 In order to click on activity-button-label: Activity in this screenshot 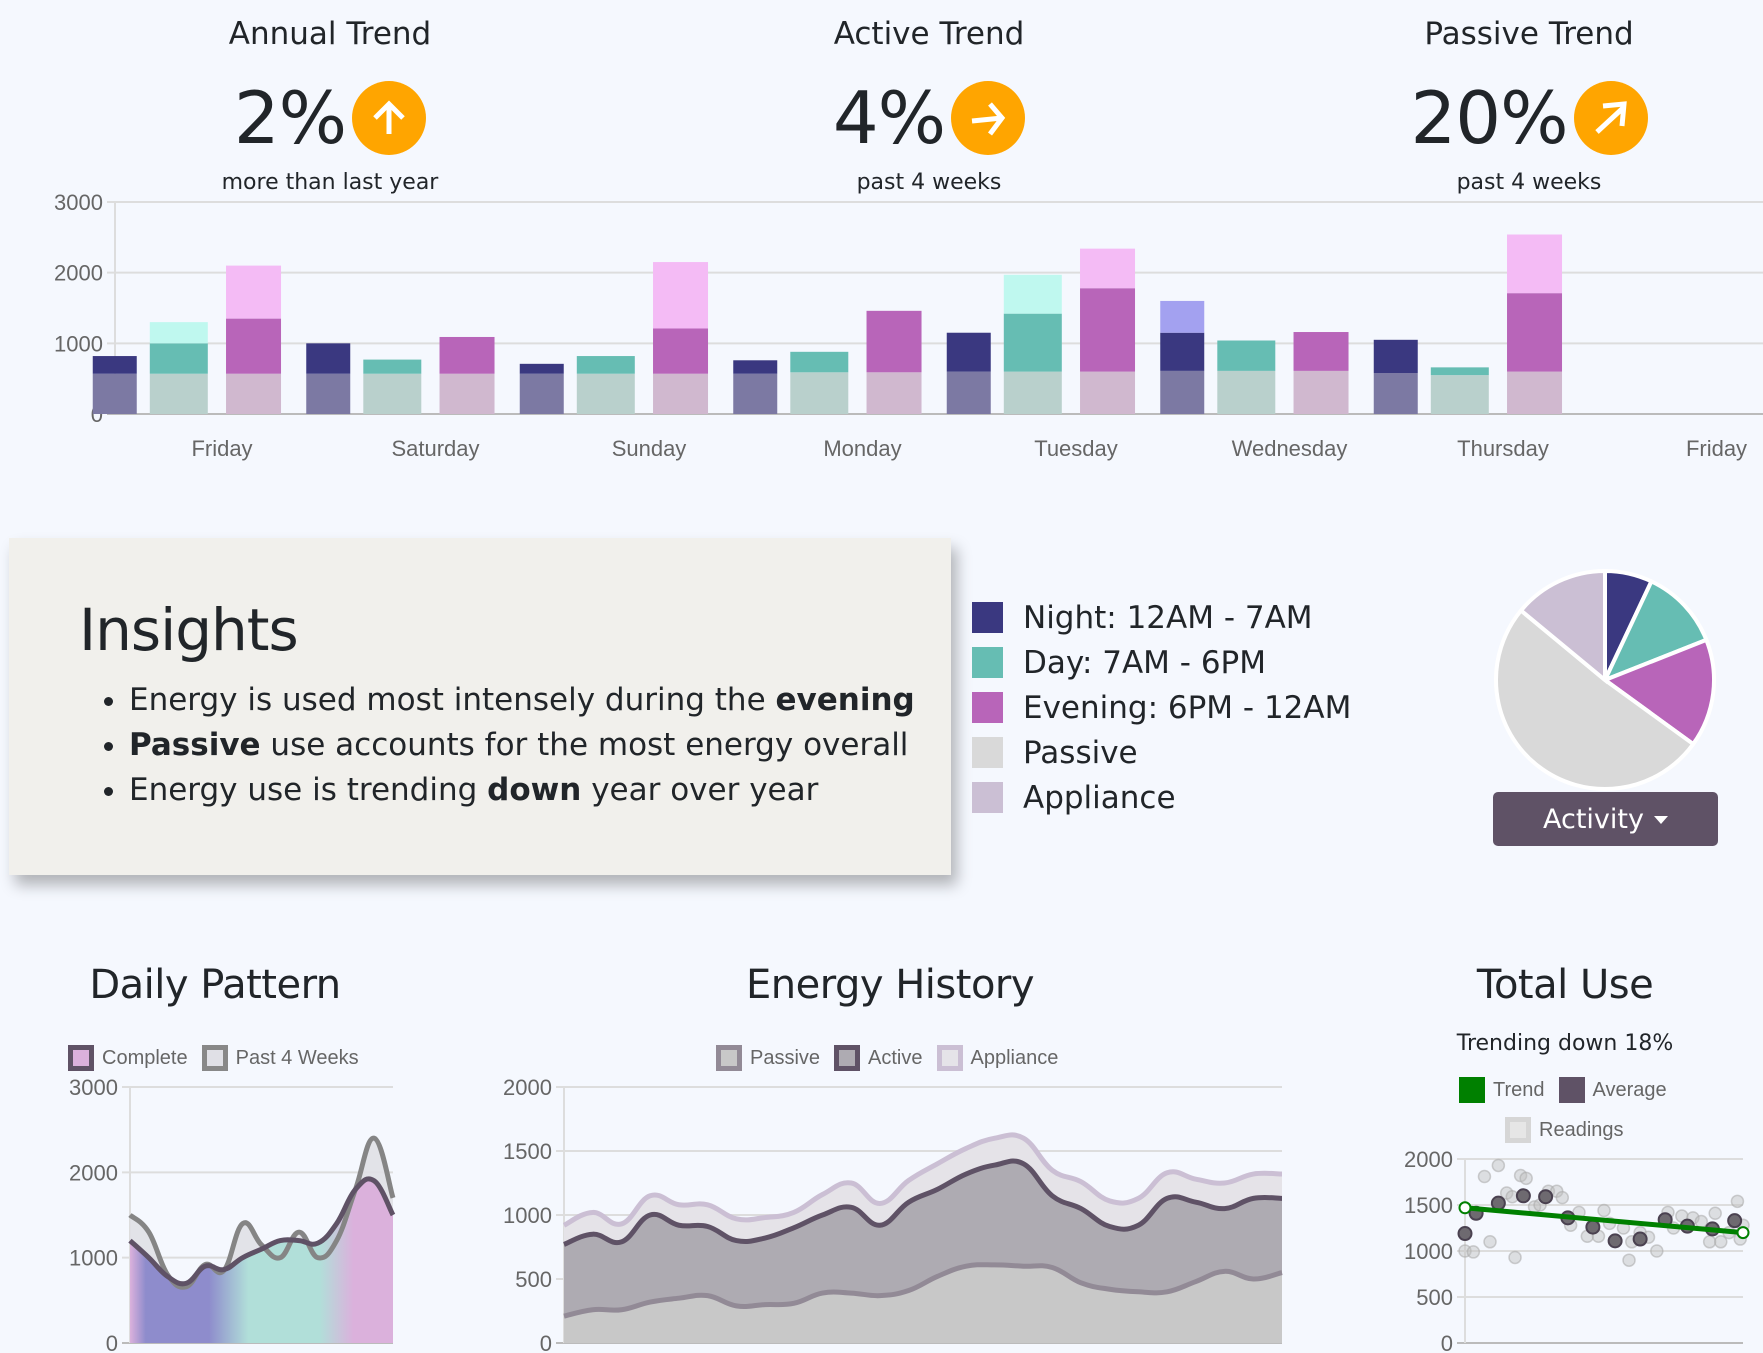, I will do `click(1593, 819)`.